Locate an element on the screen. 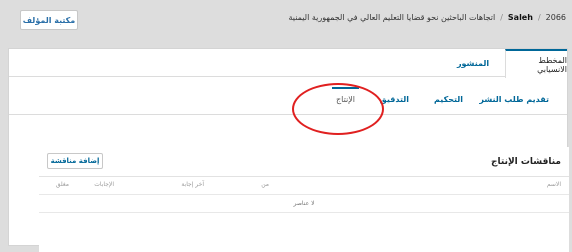 This screenshot has width=572, height=252. column-closed: مغلق is located at coordinates (62, 184).